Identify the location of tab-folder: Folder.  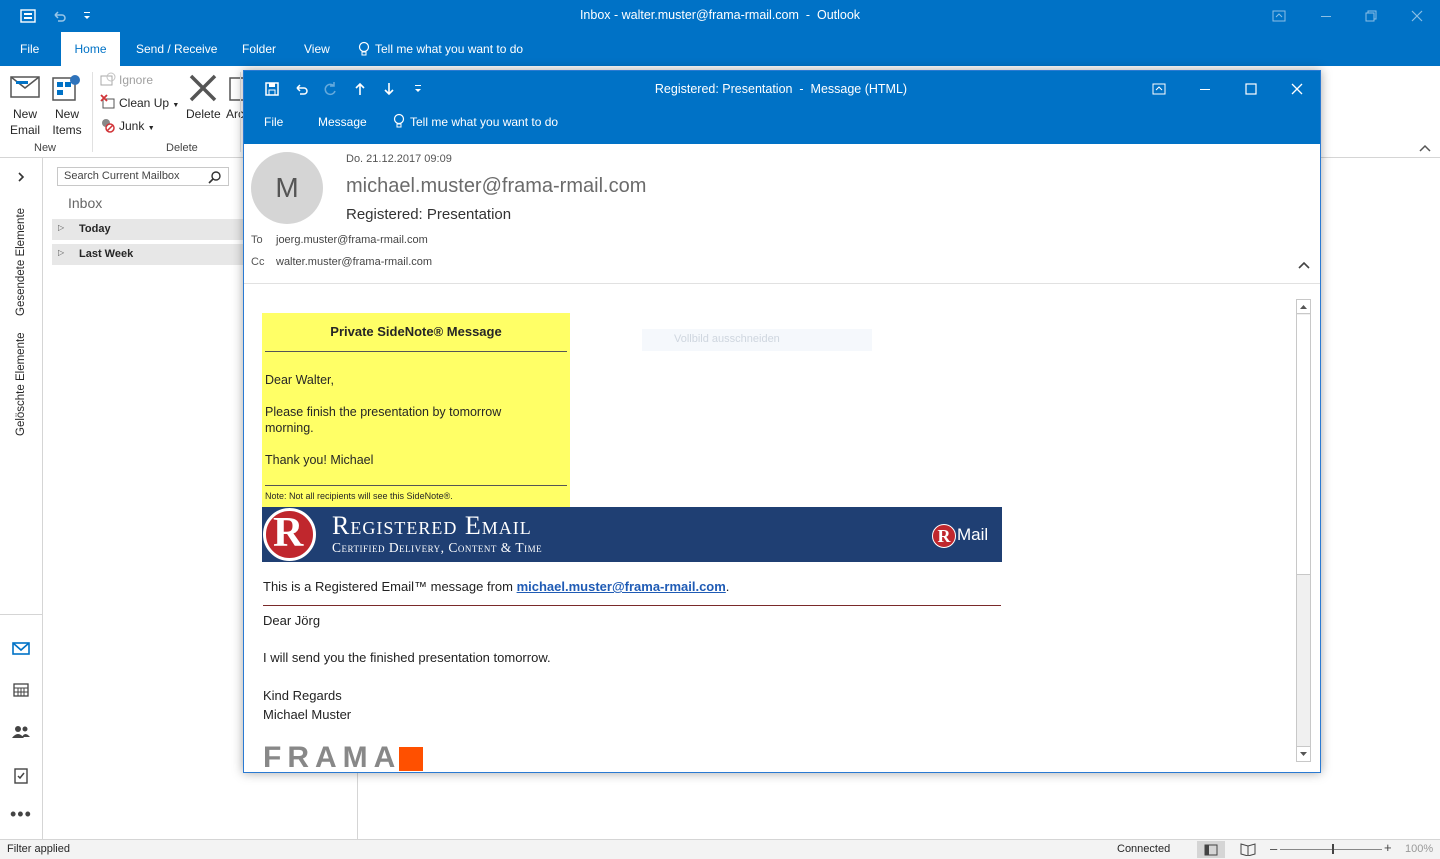
(259, 49).